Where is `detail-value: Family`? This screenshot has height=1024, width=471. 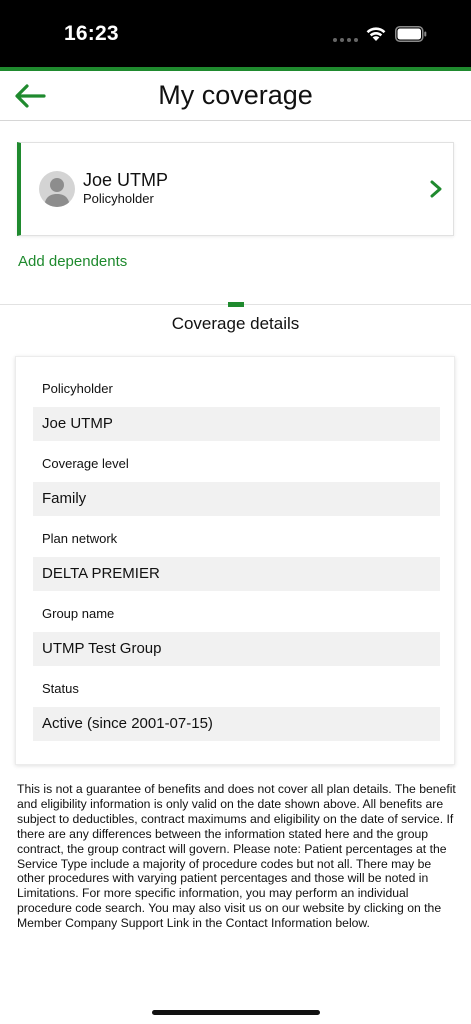
detail-value: Family is located at coordinates (236, 499).